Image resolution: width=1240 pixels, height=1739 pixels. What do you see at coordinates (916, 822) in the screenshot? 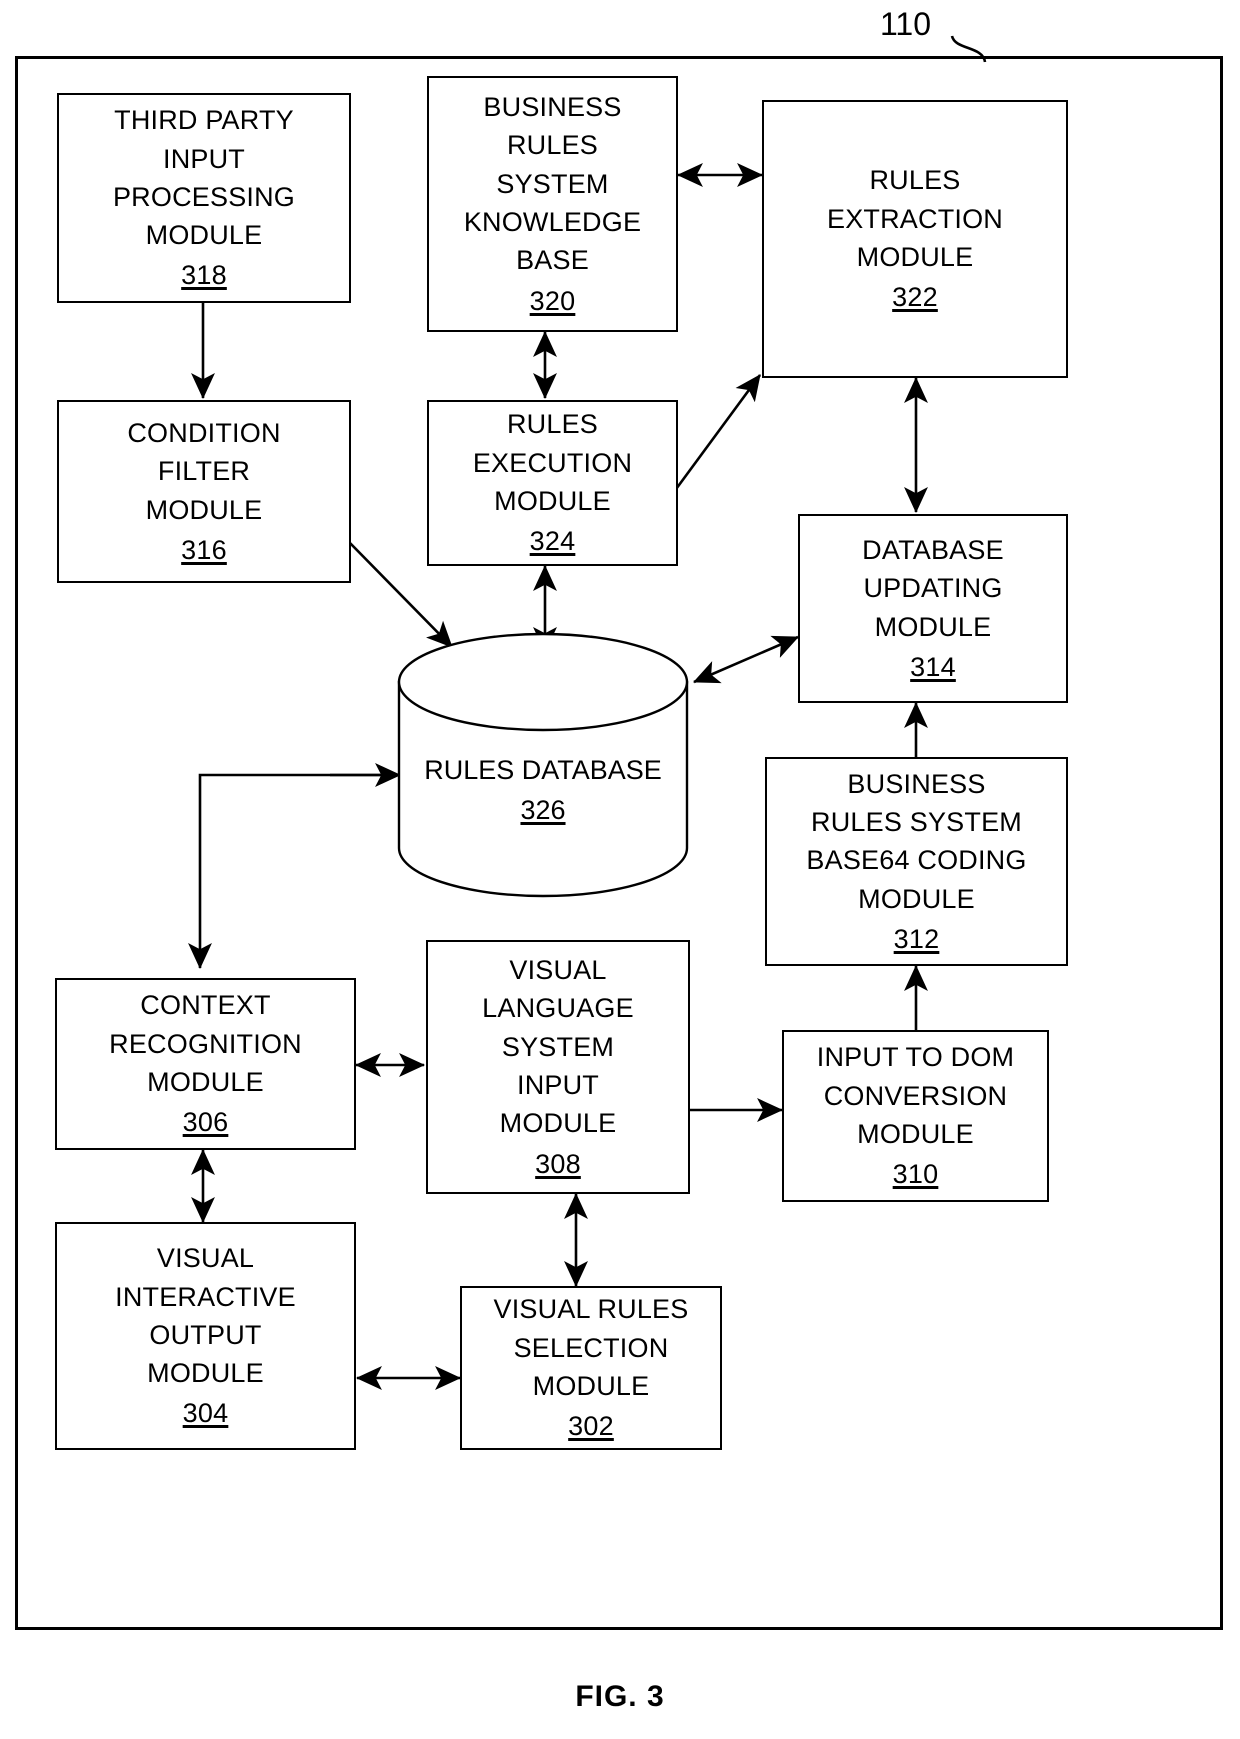
I see `node-line: RULES SYSTEM` at bounding box center [916, 822].